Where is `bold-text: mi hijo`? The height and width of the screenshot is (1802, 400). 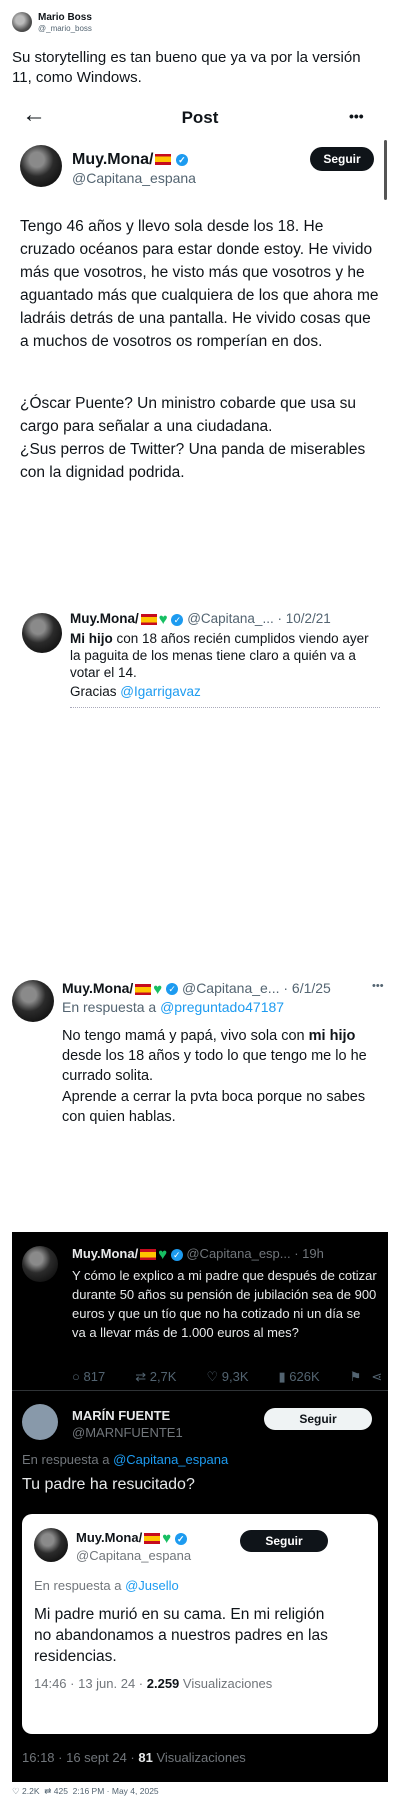 bold-text: mi hijo is located at coordinates (332, 1036).